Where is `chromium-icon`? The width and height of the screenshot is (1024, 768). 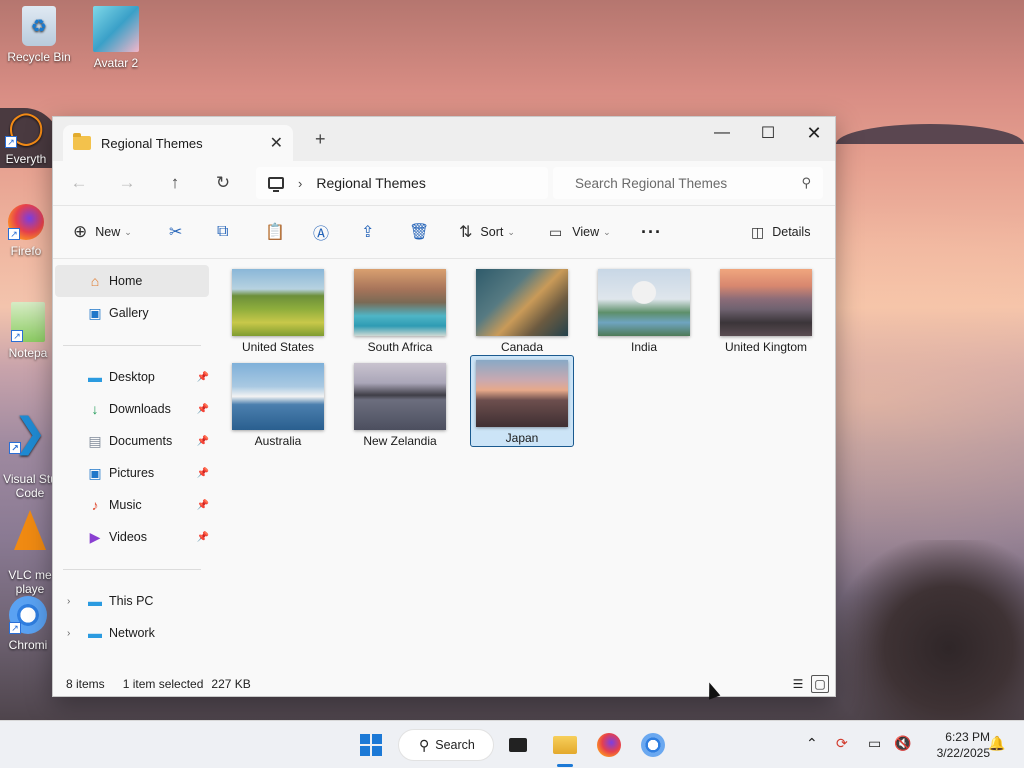
chromium-icon is located at coordinates (653, 745).